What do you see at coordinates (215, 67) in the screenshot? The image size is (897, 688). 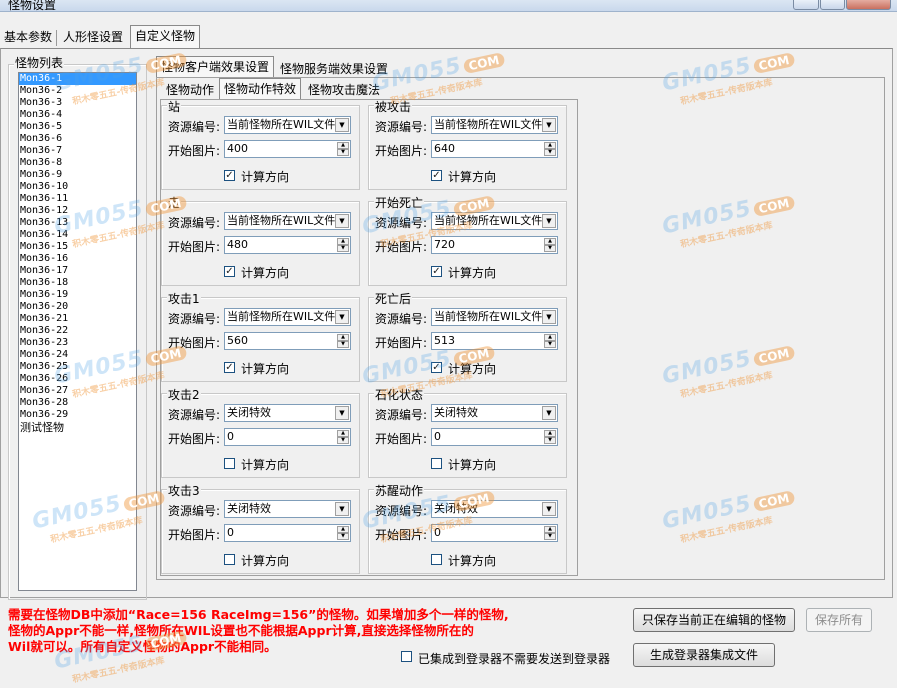 I see `tab-client-effects: 怪物客户端效果设置` at bounding box center [215, 67].